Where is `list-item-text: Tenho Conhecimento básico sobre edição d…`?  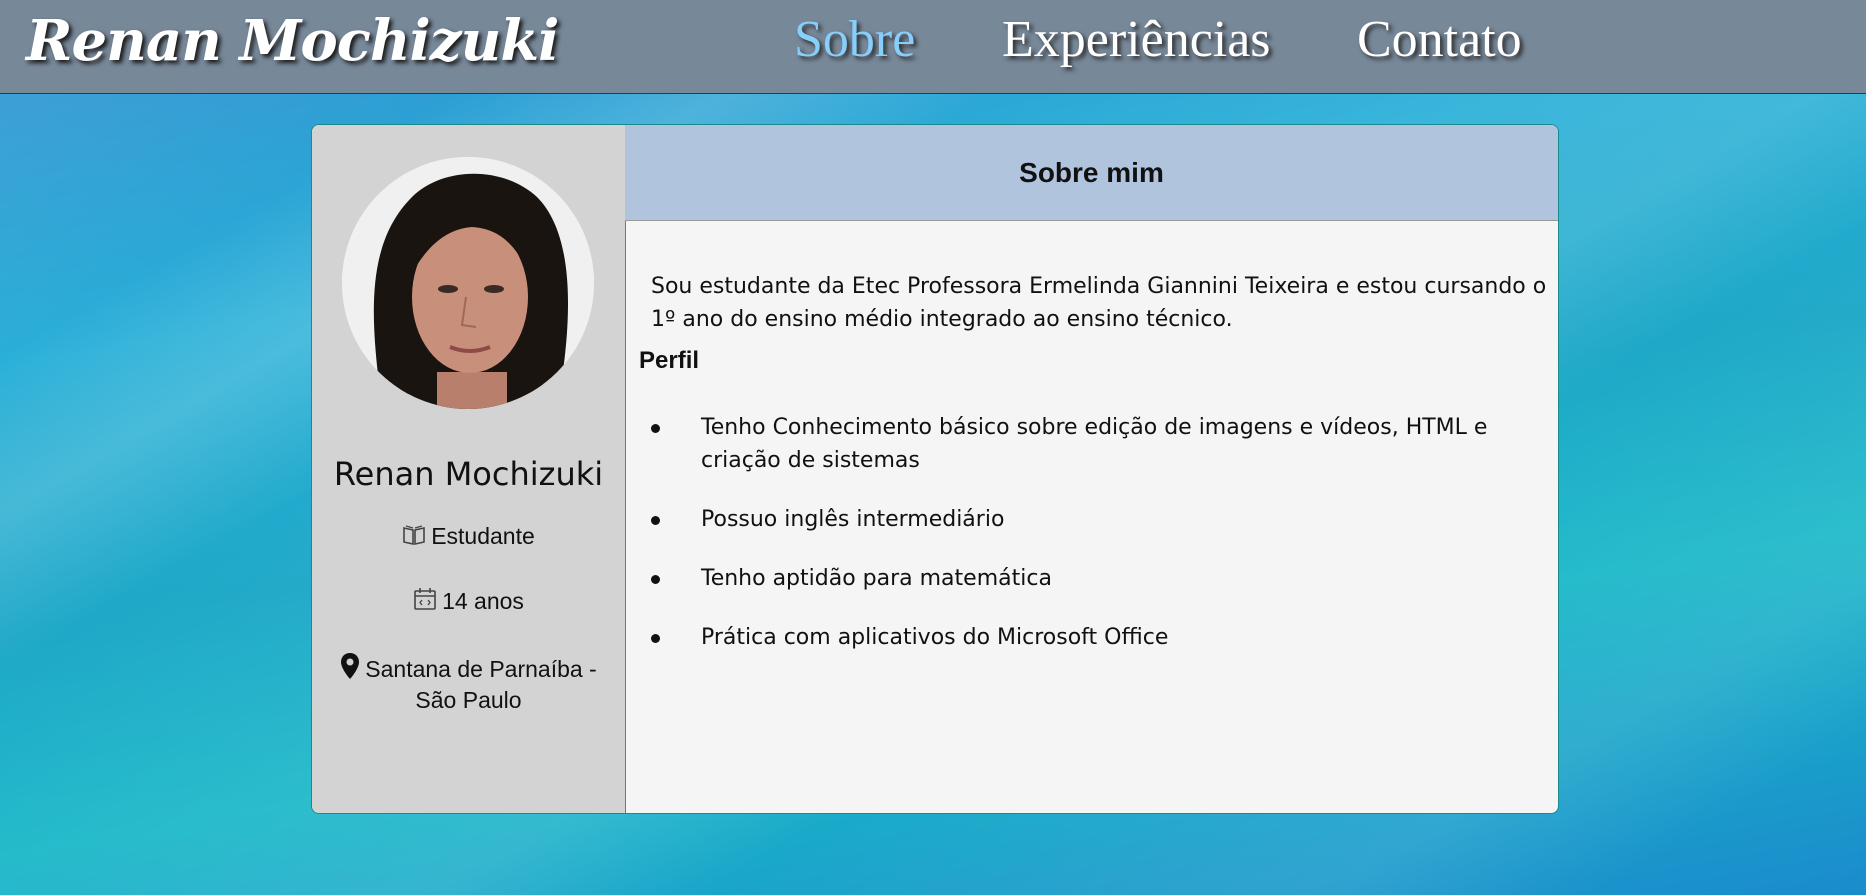 list-item-text: Tenho Conhecimento básico sobre edição d… is located at coordinates (1094, 444).